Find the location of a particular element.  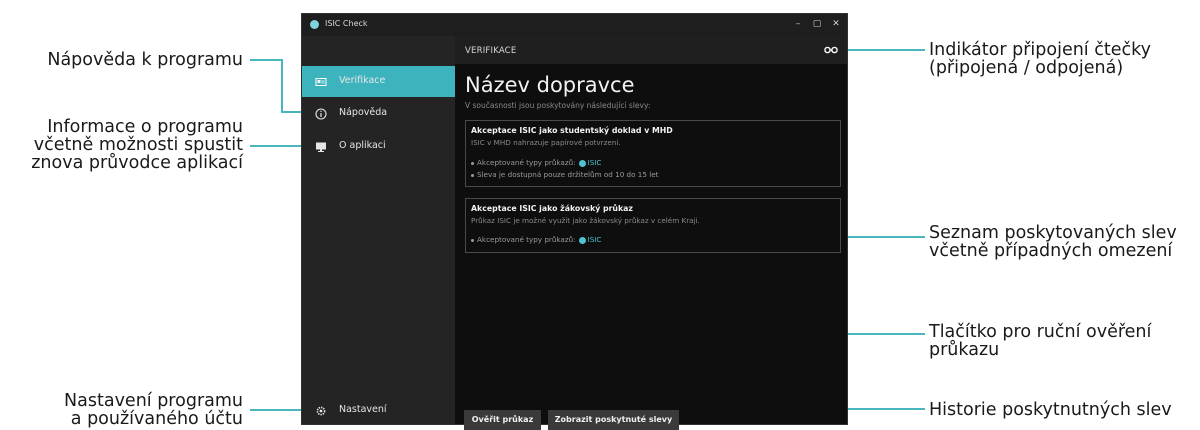

sidebar-item-o-aplikaci: O aplikaci is located at coordinates (378, 146).